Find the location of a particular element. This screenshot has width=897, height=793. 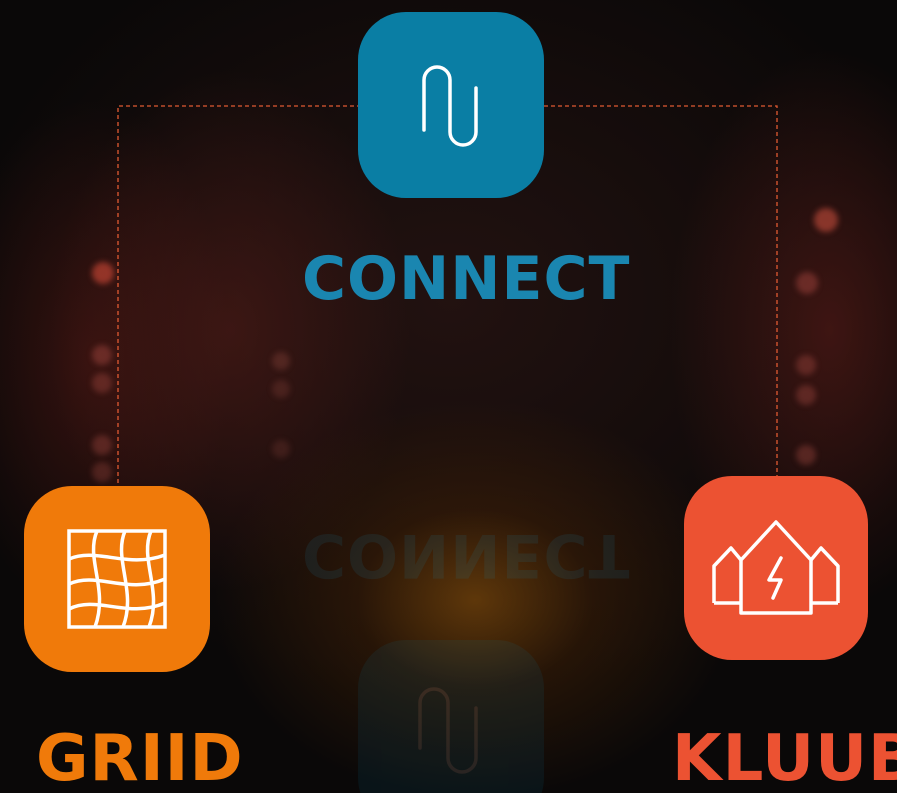

kluub-icon-tile is located at coordinates (776, 568).